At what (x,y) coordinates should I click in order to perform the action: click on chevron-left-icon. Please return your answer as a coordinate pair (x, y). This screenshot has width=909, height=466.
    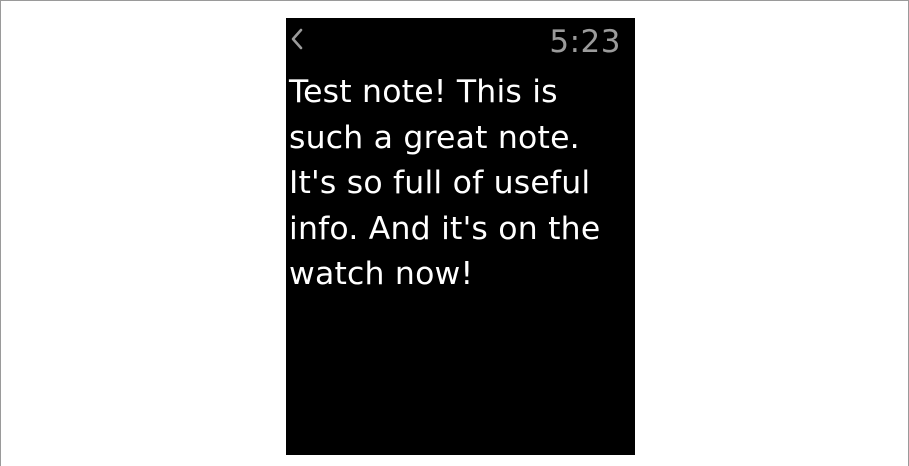
    Looking at the image, I should click on (297, 39).